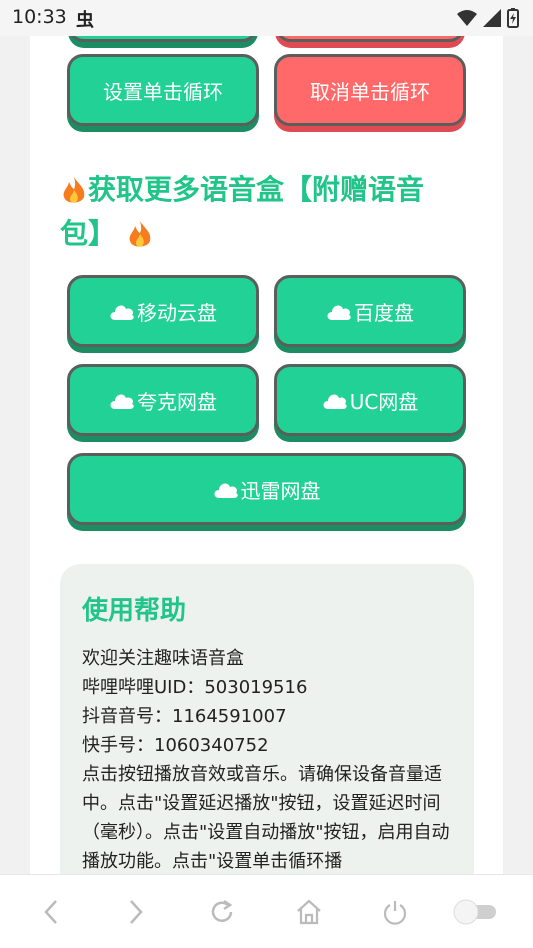 The image size is (533, 948). Describe the element at coordinates (370, 39) in the screenshot. I see `prev-red-button` at that location.